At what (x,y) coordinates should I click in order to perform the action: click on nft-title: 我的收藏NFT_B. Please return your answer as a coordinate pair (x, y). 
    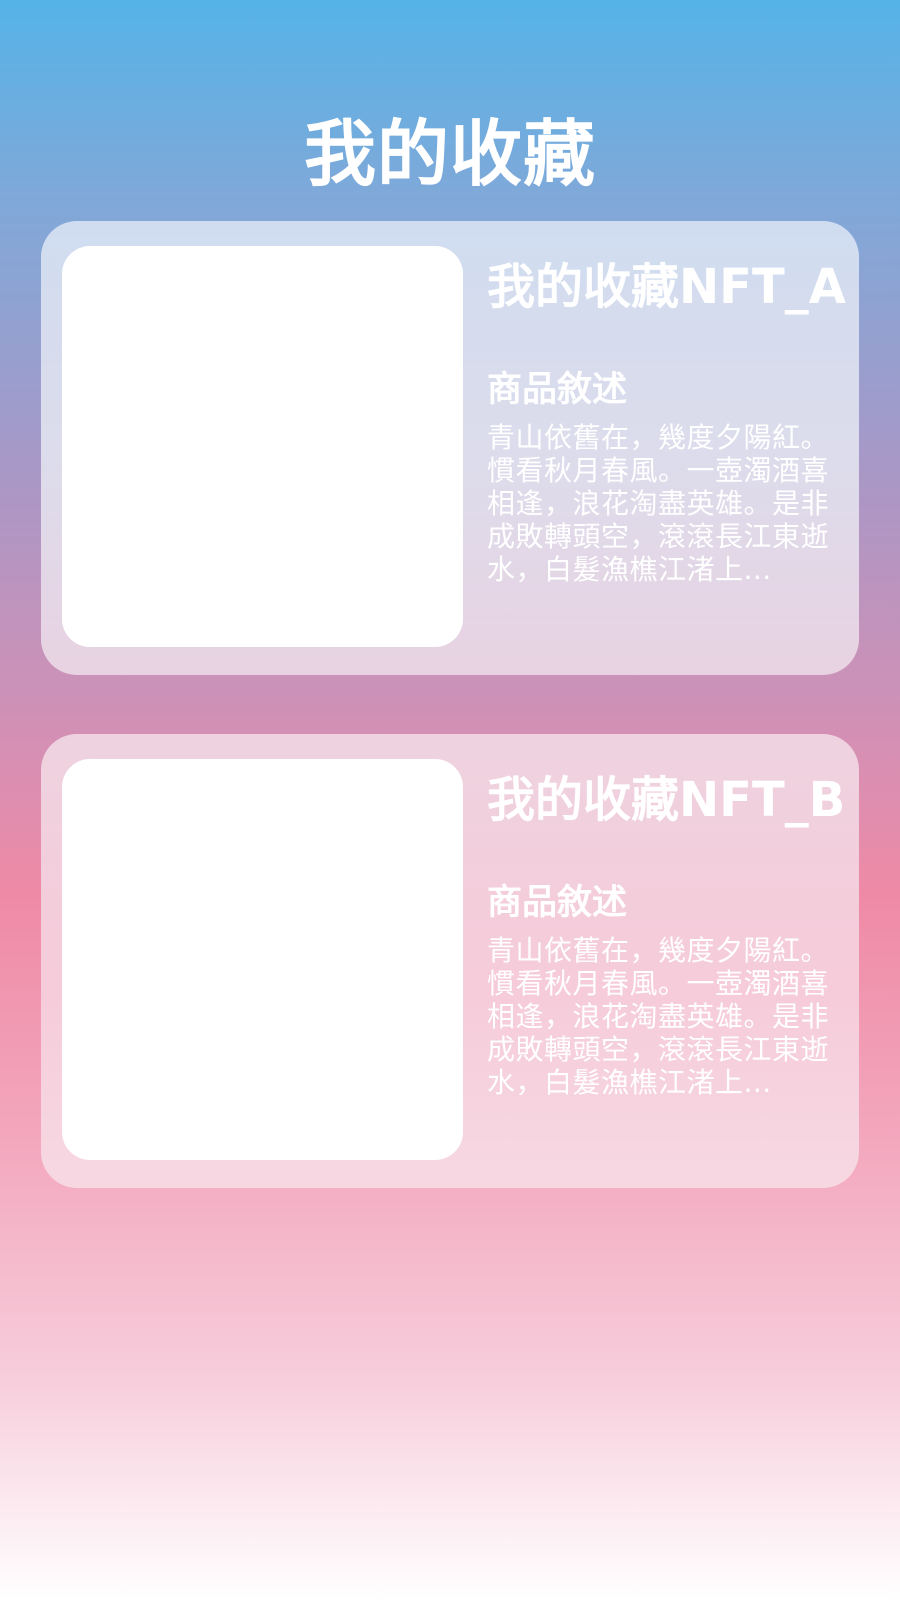
    Looking at the image, I should click on (666, 800).